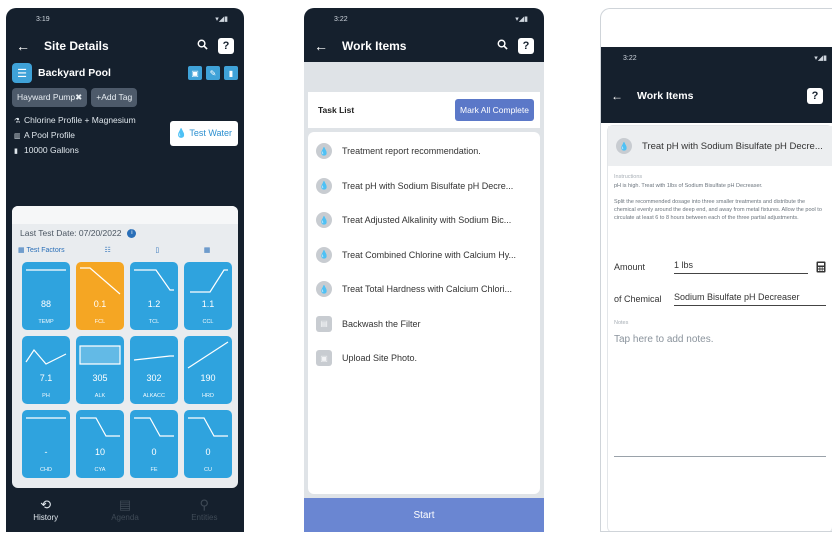 The image size is (832, 533). What do you see at coordinates (411, 151) in the screenshot?
I see `task-text: Treatment report recommendation.` at bounding box center [411, 151].